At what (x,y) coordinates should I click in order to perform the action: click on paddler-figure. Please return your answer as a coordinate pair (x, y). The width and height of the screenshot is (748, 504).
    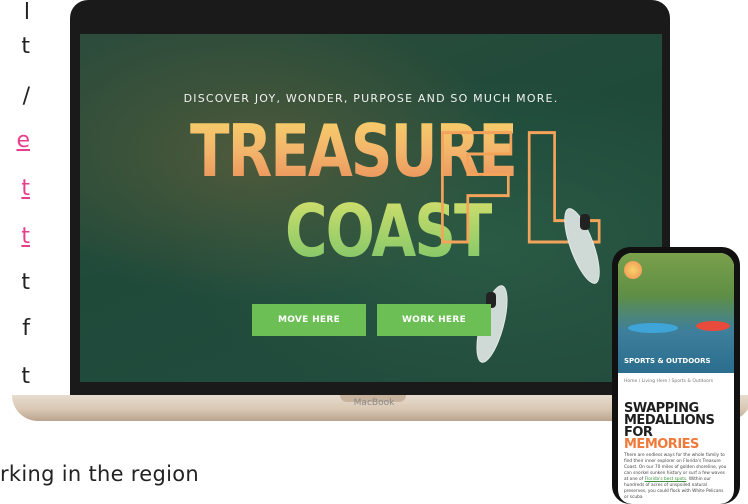
    Looking at the image, I should click on (585, 222).